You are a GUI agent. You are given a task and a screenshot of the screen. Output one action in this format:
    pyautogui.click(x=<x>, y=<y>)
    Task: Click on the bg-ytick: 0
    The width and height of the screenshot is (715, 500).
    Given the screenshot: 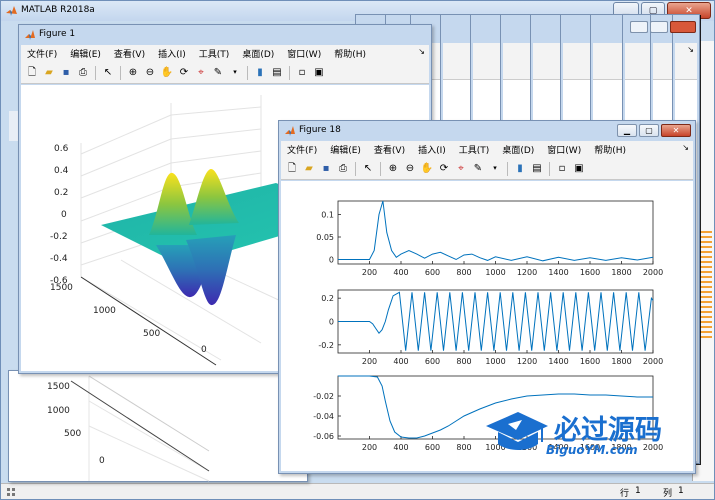 What is the action you would take?
    pyautogui.click(x=102, y=461)
    